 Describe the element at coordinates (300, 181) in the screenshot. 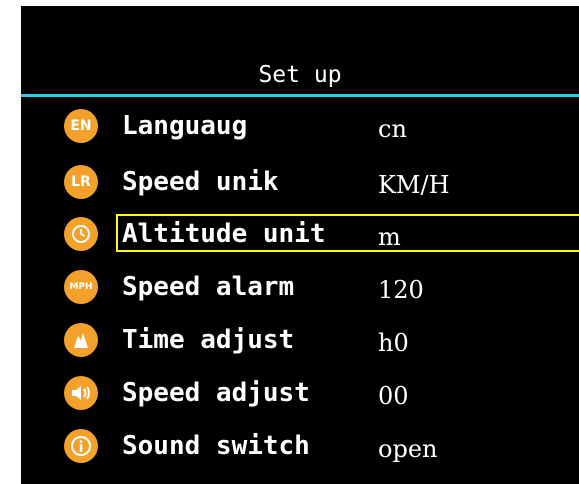

I see `menu-item-speed-unit: LR Speed unik KM/H` at that location.